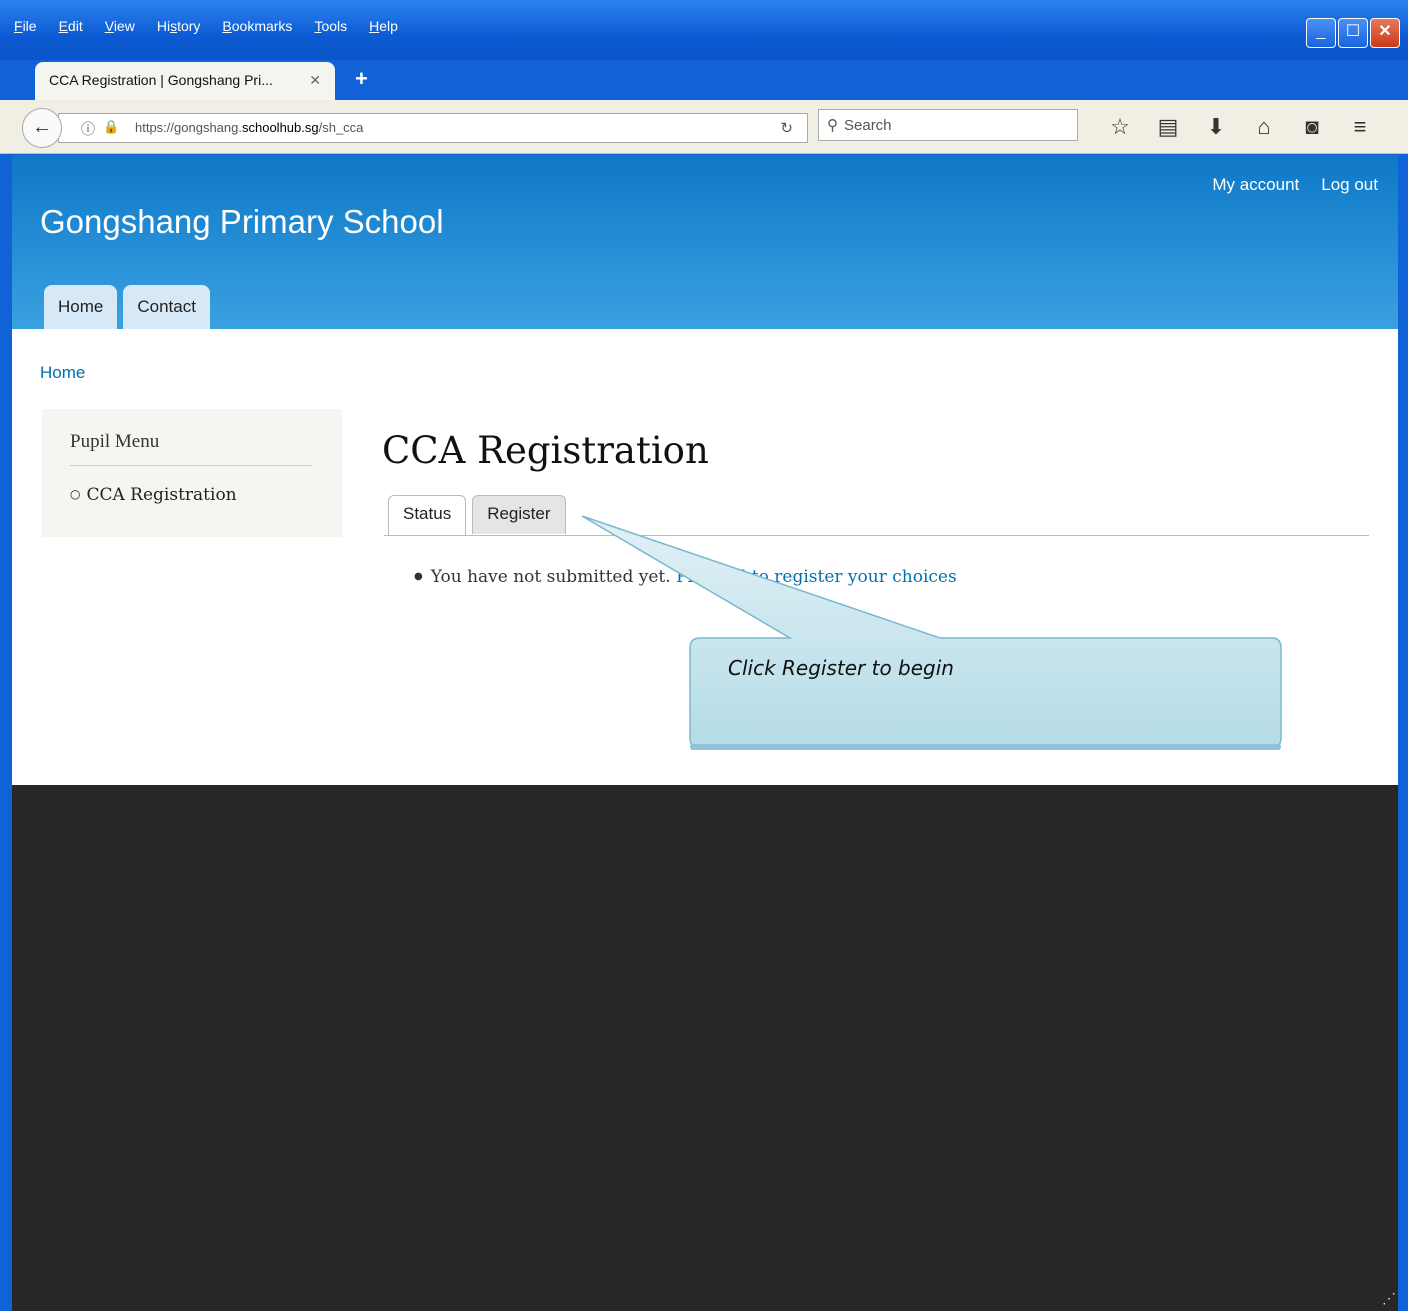 The width and height of the screenshot is (1408, 1311). Describe the element at coordinates (841, 668) in the screenshot. I see `callout-text: Click Register to begin` at that location.